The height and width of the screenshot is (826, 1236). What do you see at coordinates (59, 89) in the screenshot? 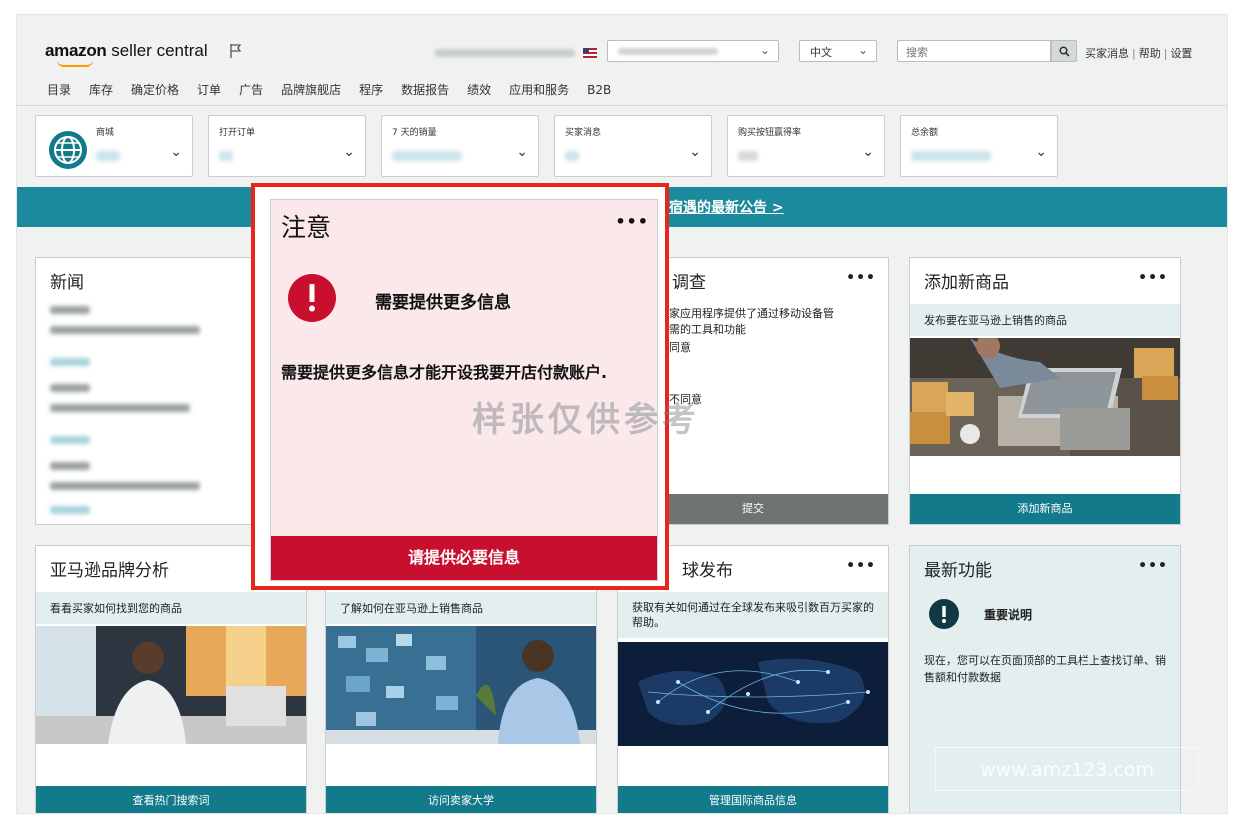
I see `nav-item: 目录` at bounding box center [59, 89].